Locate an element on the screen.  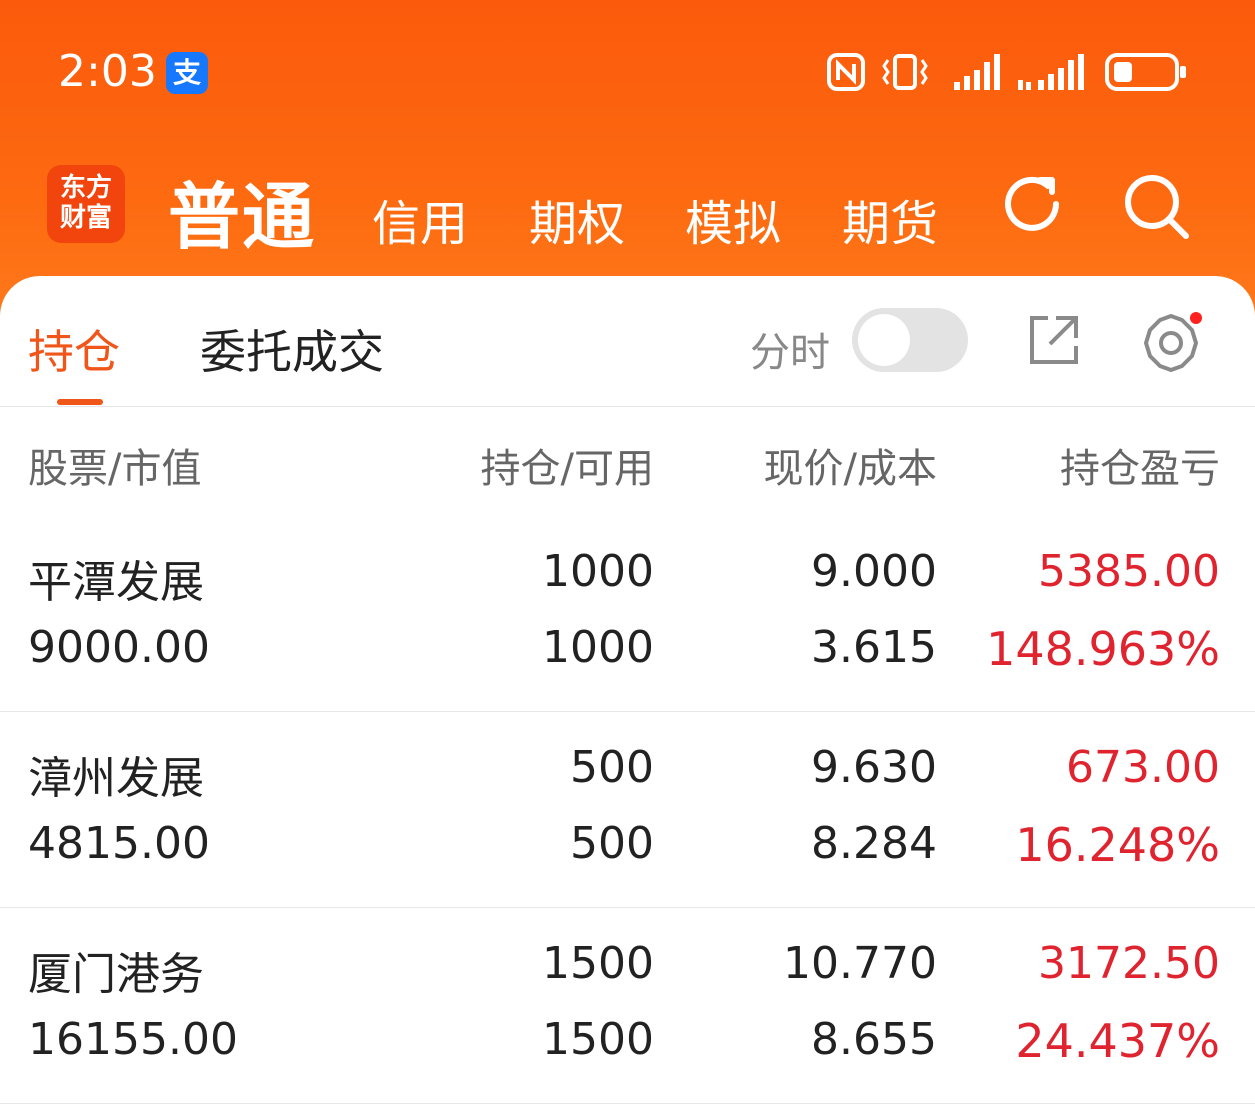
logo-line-2: 财富 is located at coordinates (85, 218).